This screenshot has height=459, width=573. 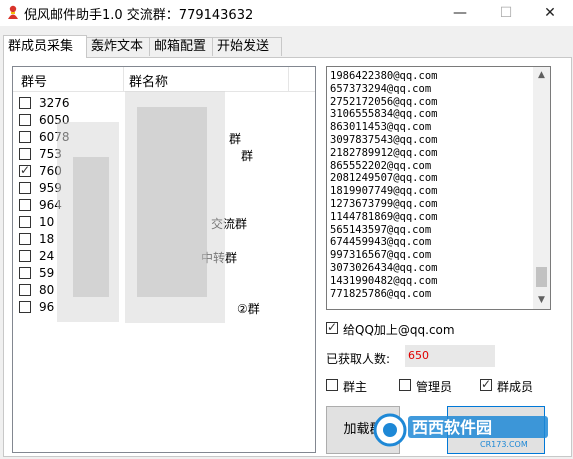 I want to click on checkbox-label: 管理员, so click(x=434, y=387).